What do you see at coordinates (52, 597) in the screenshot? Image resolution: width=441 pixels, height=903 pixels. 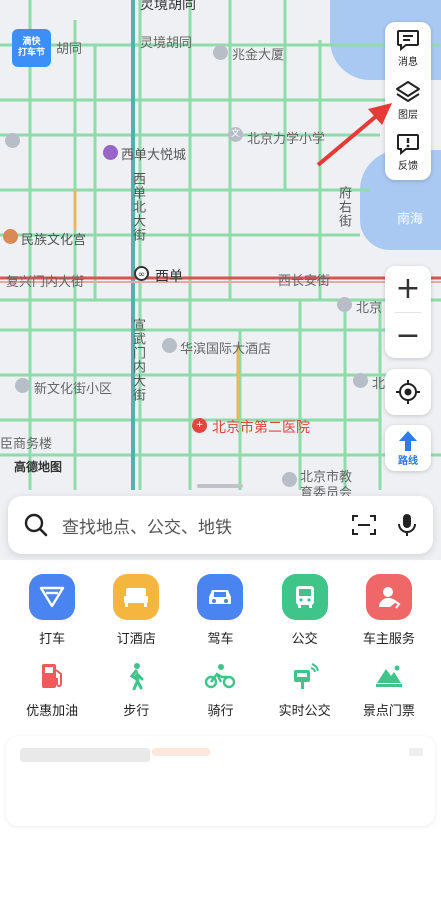 I see `taxi-icon` at bounding box center [52, 597].